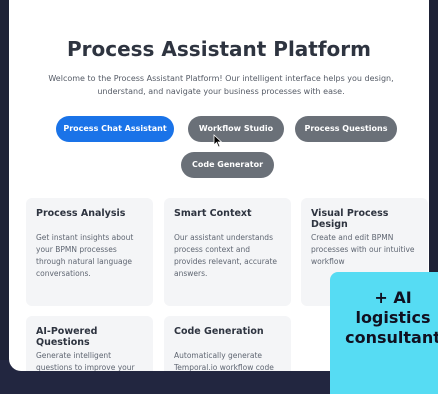 This screenshot has width=438, height=394. Describe the element at coordinates (81, 213) in the screenshot. I see `feature-card-title: Process Analysis` at that location.